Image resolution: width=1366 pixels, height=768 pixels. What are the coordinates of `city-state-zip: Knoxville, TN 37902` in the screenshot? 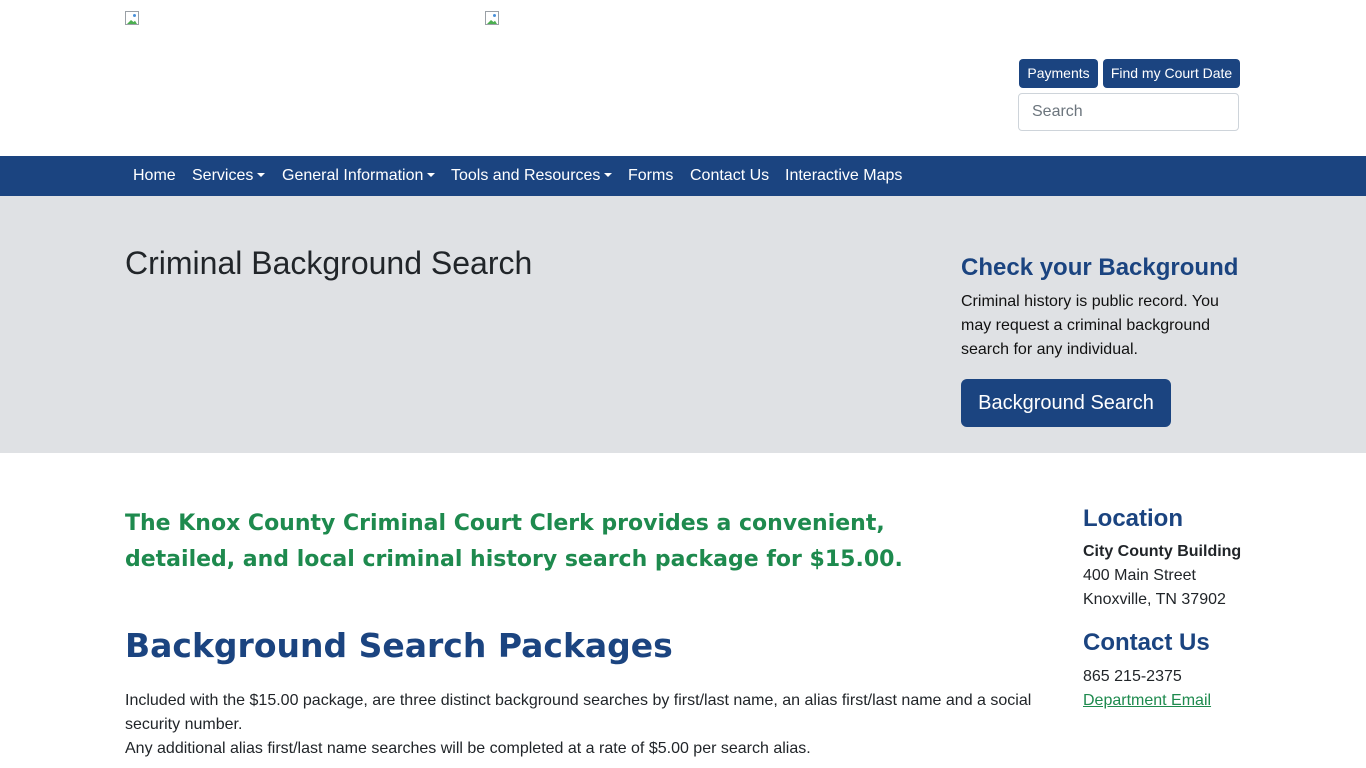 It's located at (1154, 599).